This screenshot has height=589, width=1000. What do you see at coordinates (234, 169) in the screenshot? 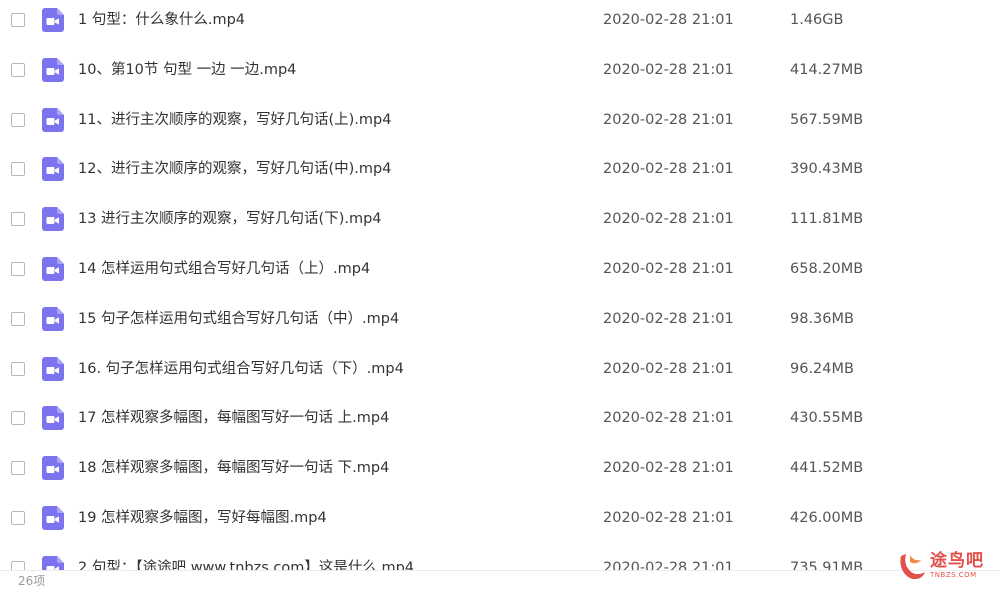
I see `file-name: 12、进行主次顺序的观察，写好几句话(中).mp4` at bounding box center [234, 169].